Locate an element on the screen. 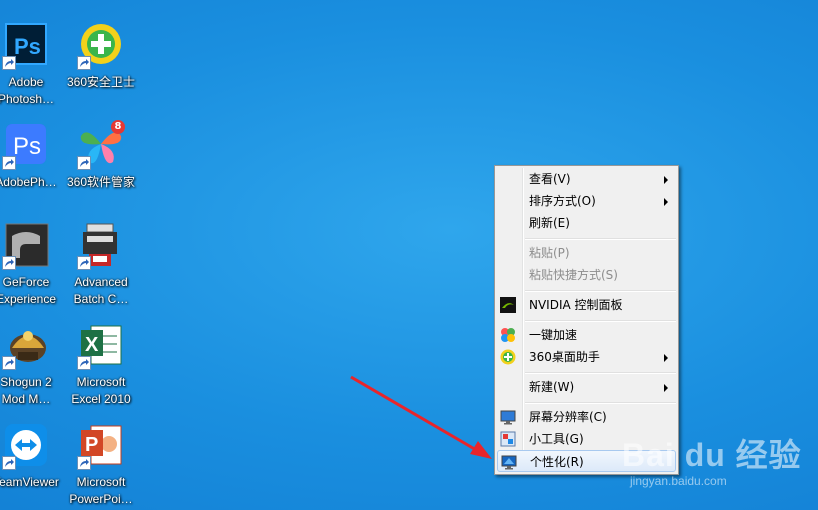 The image size is (818, 510). watermark-url: jingyan.baidu.com is located at coordinates (678, 481).